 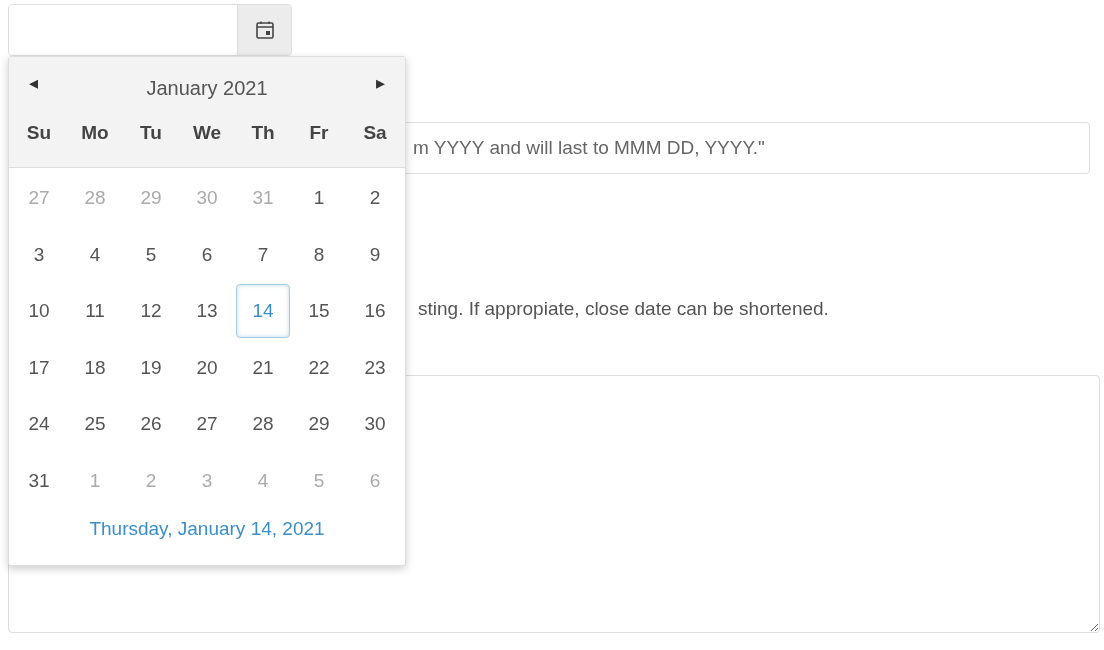 What do you see at coordinates (39, 424) in the screenshot?
I see `calendar-day: 24` at bounding box center [39, 424].